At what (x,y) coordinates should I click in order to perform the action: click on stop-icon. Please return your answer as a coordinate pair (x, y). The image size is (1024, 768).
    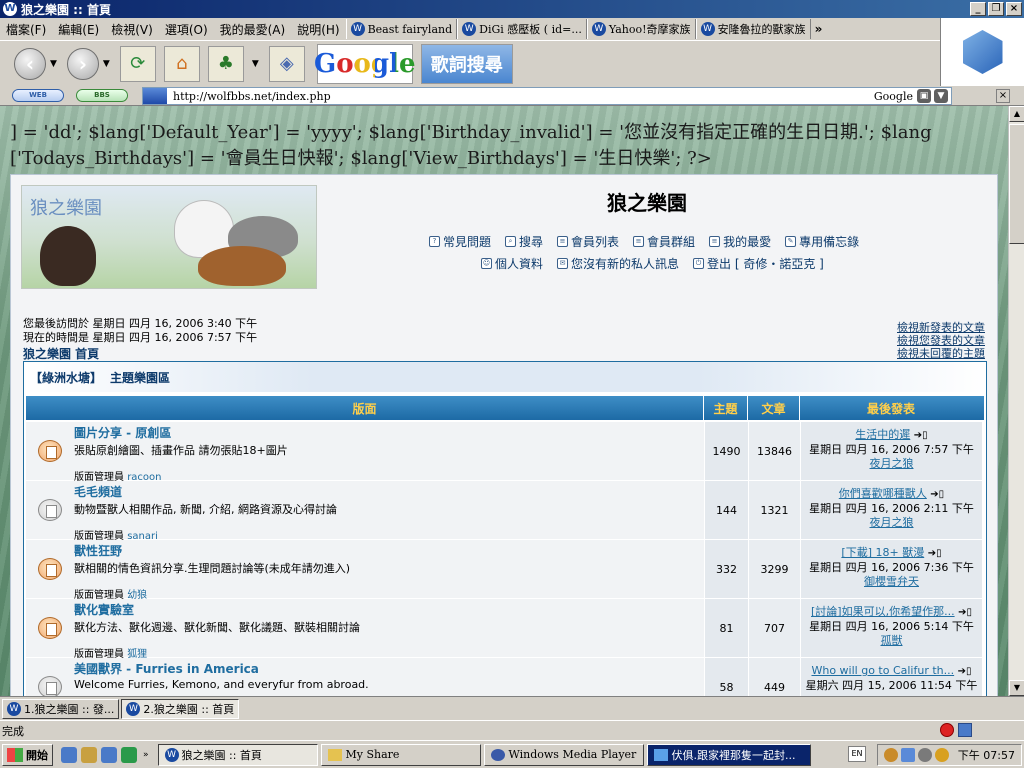
    Looking at the image, I should click on (947, 730).